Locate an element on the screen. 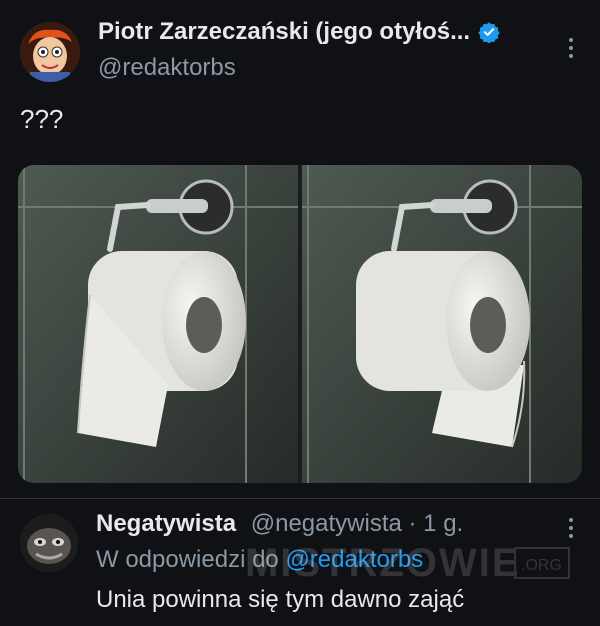  reply-to-prefix: W odpowiedzi do is located at coordinates (191, 559).